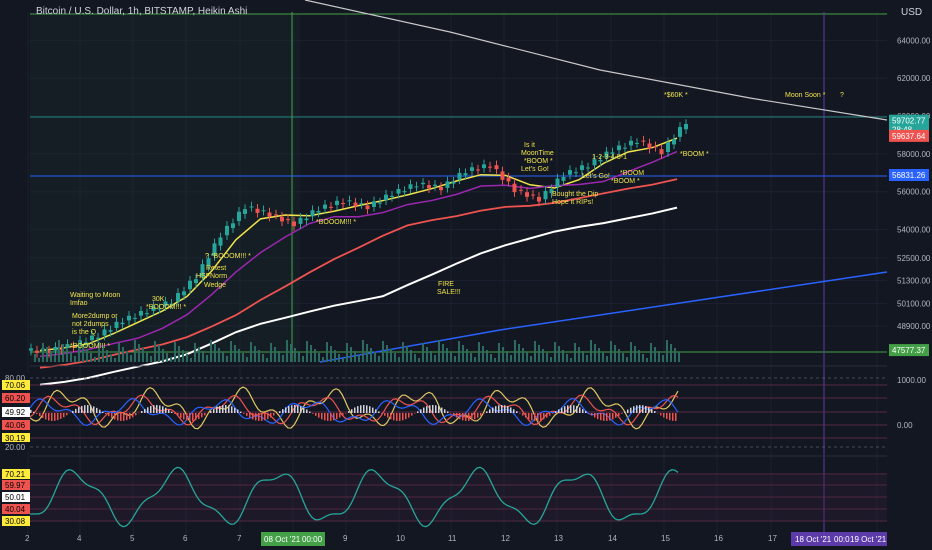 The image size is (932, 550). I want to click on annotation-text: FIRE, so click(446, 284).